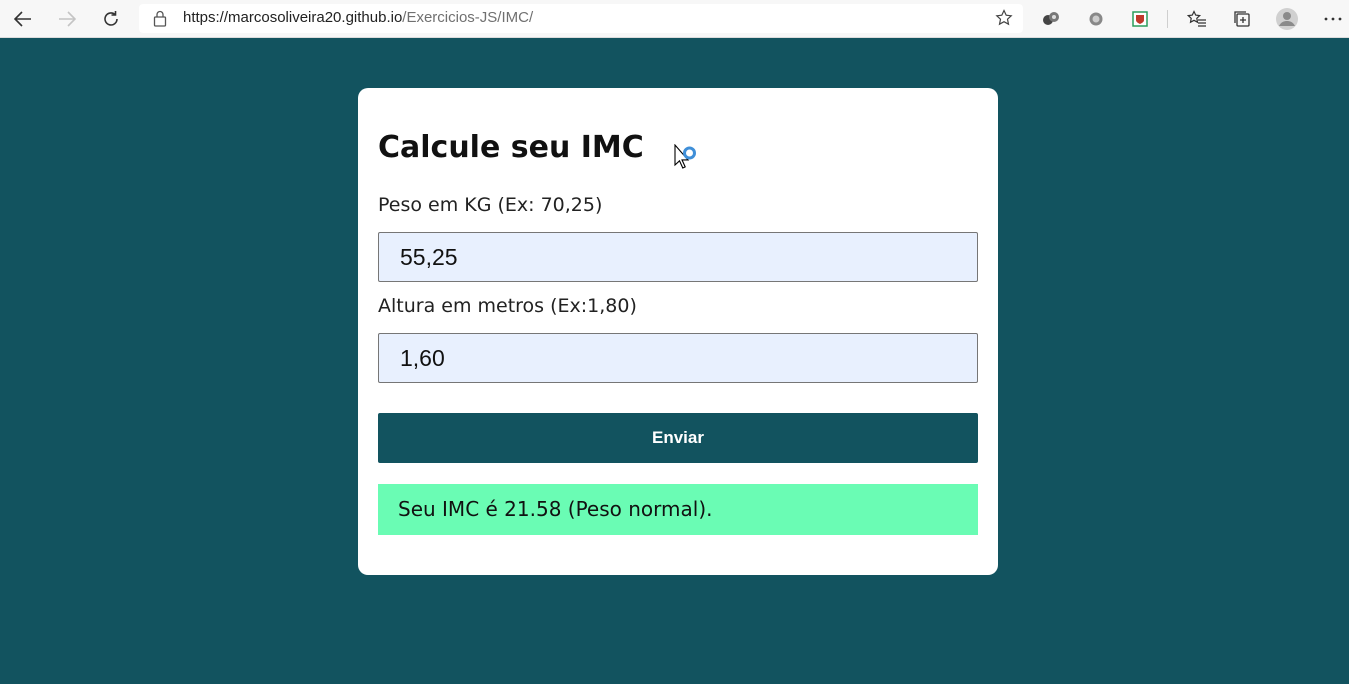 This screenshot has height=684, width=1349. Describe the element at coordinates (490, 205) in the screenshot. I see `weight-label: Peso em KG (Ex: 70,25)` at that location.